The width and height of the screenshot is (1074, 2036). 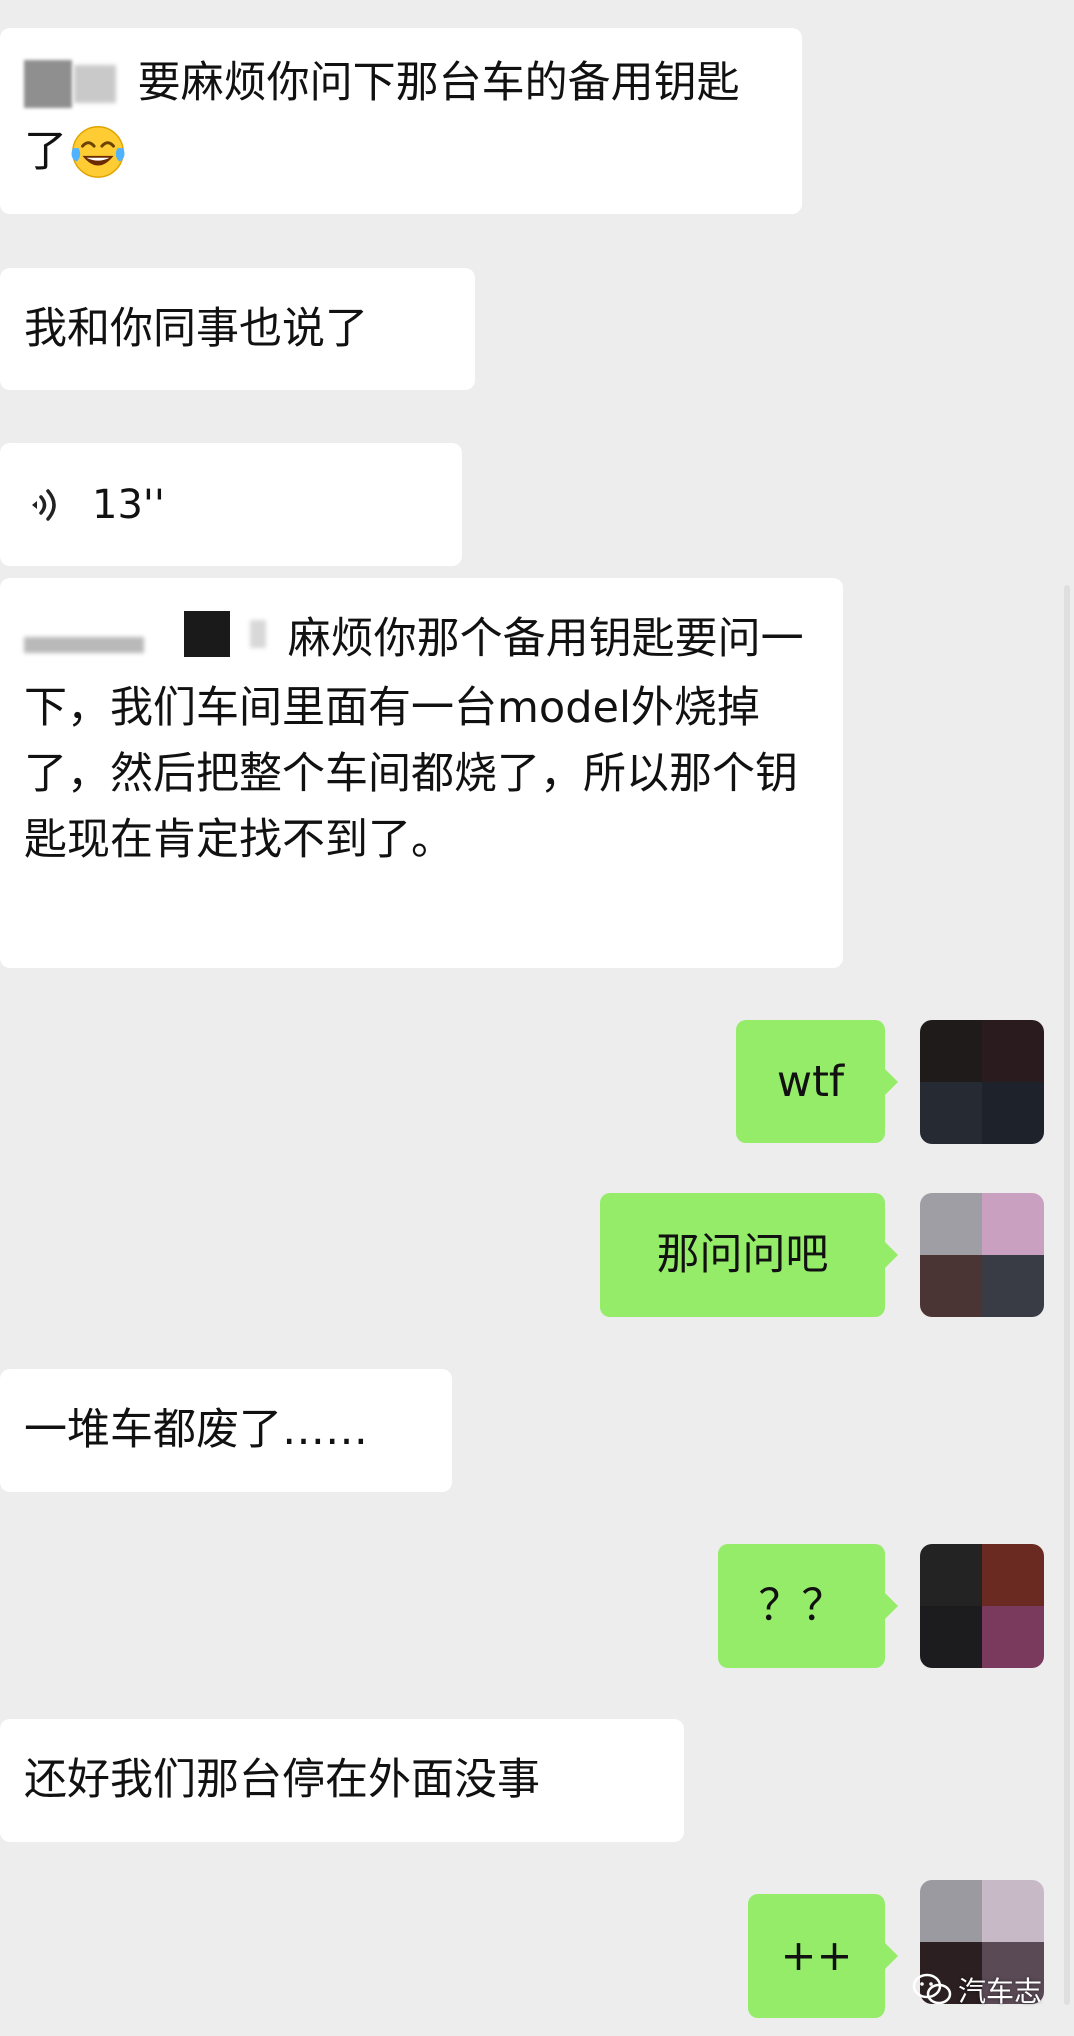 What do you see at coordinates (128, 504) in the screenshot?
I see `voice-duration: 13''` at bounding box center [128, 504].